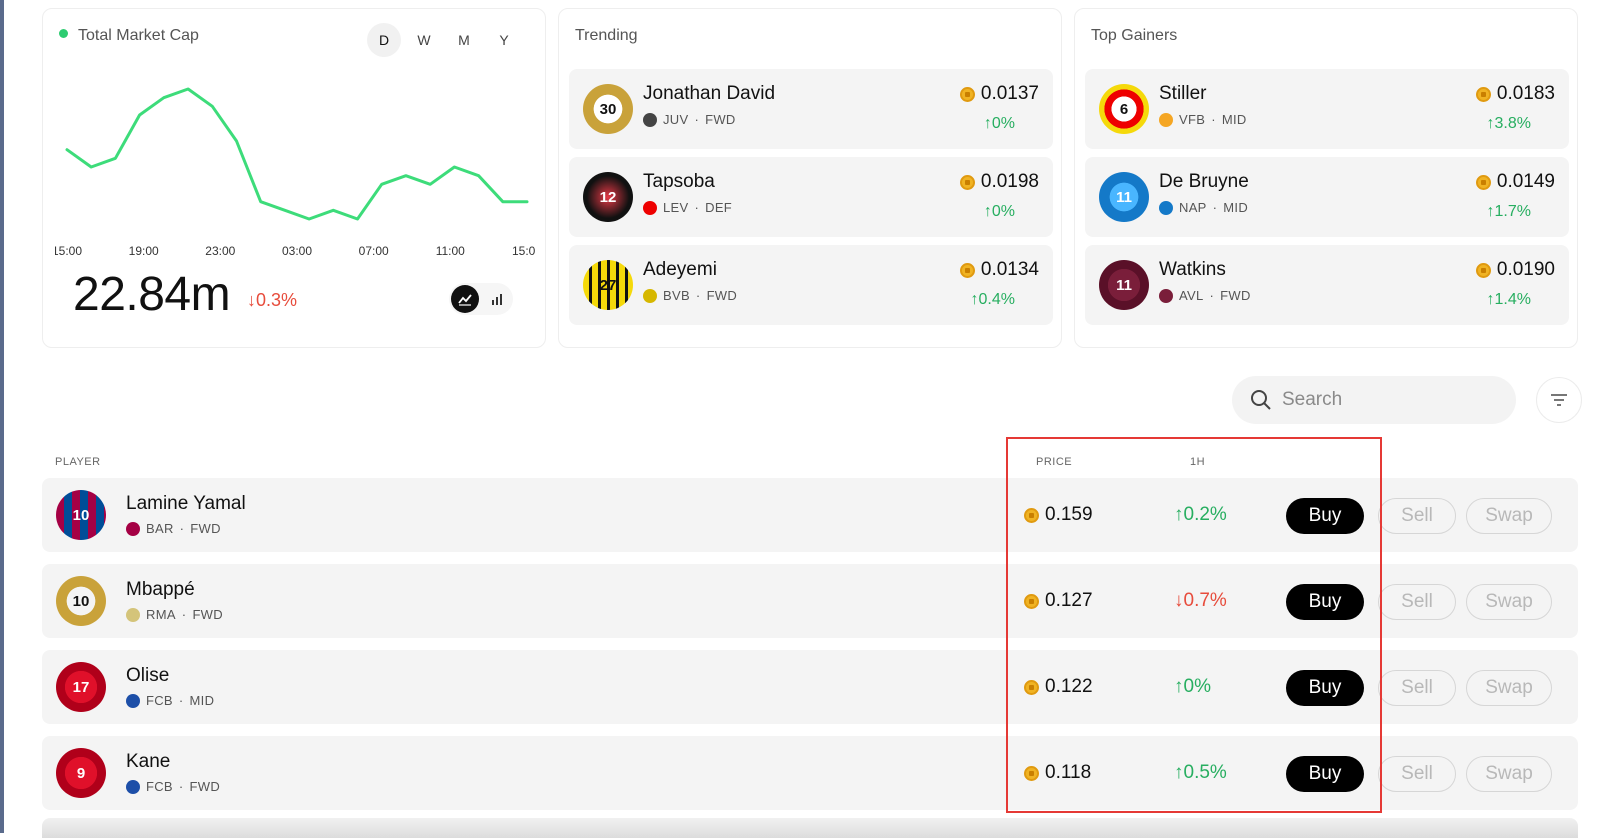 The image size is (1600, 838). What do you see at coordinates (676, 207) in the screenshot?
I see `club-code: LEV` at bounding box center [676, 207].